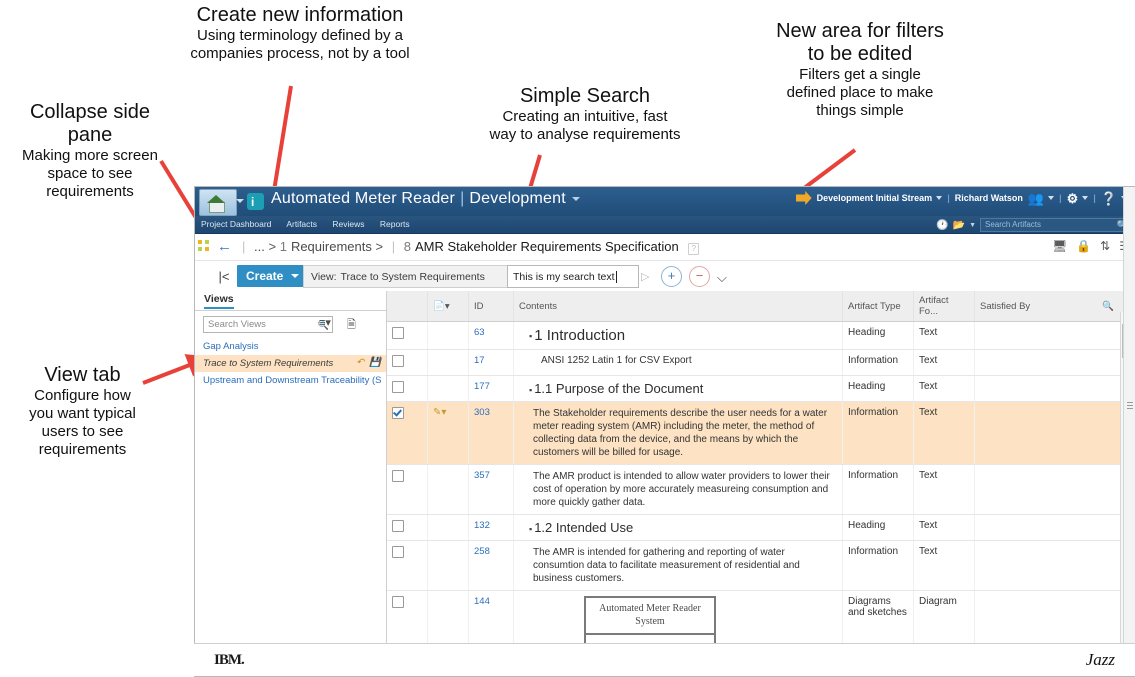  I want to click on row-id-cell: 132, so click(491, 527).